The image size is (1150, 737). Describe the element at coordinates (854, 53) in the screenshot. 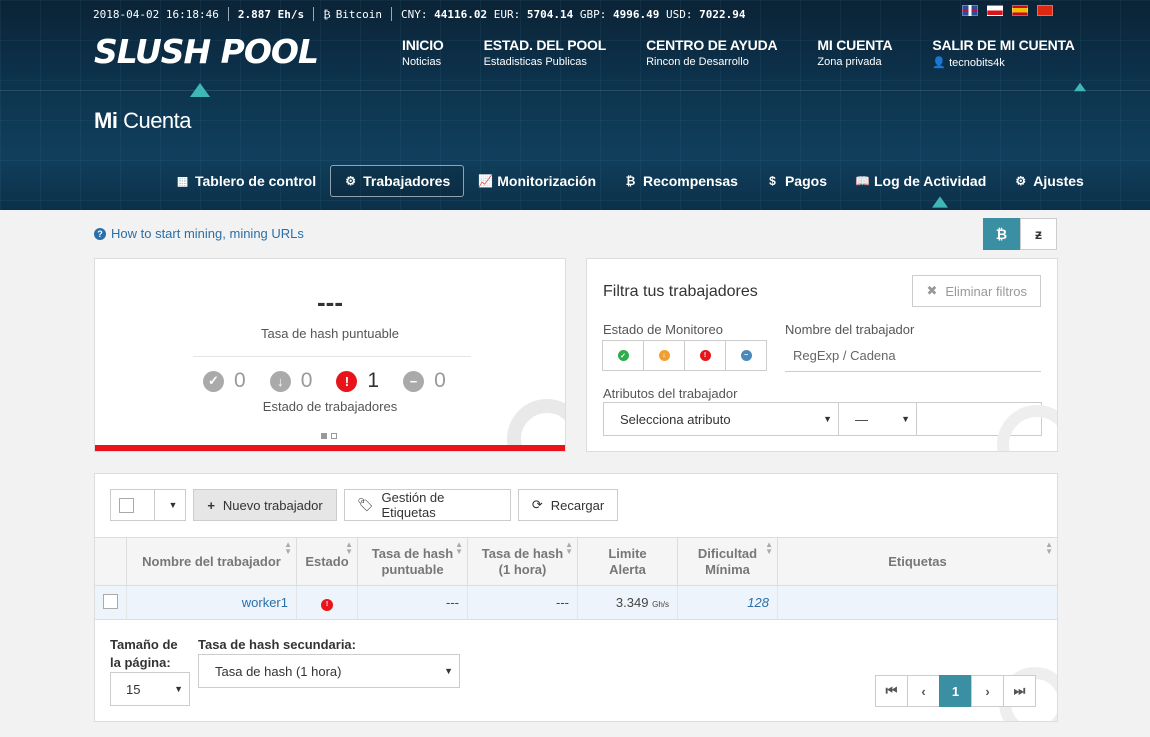

I see `nav-item-account: MI CUENTA Zona privada` at that location.